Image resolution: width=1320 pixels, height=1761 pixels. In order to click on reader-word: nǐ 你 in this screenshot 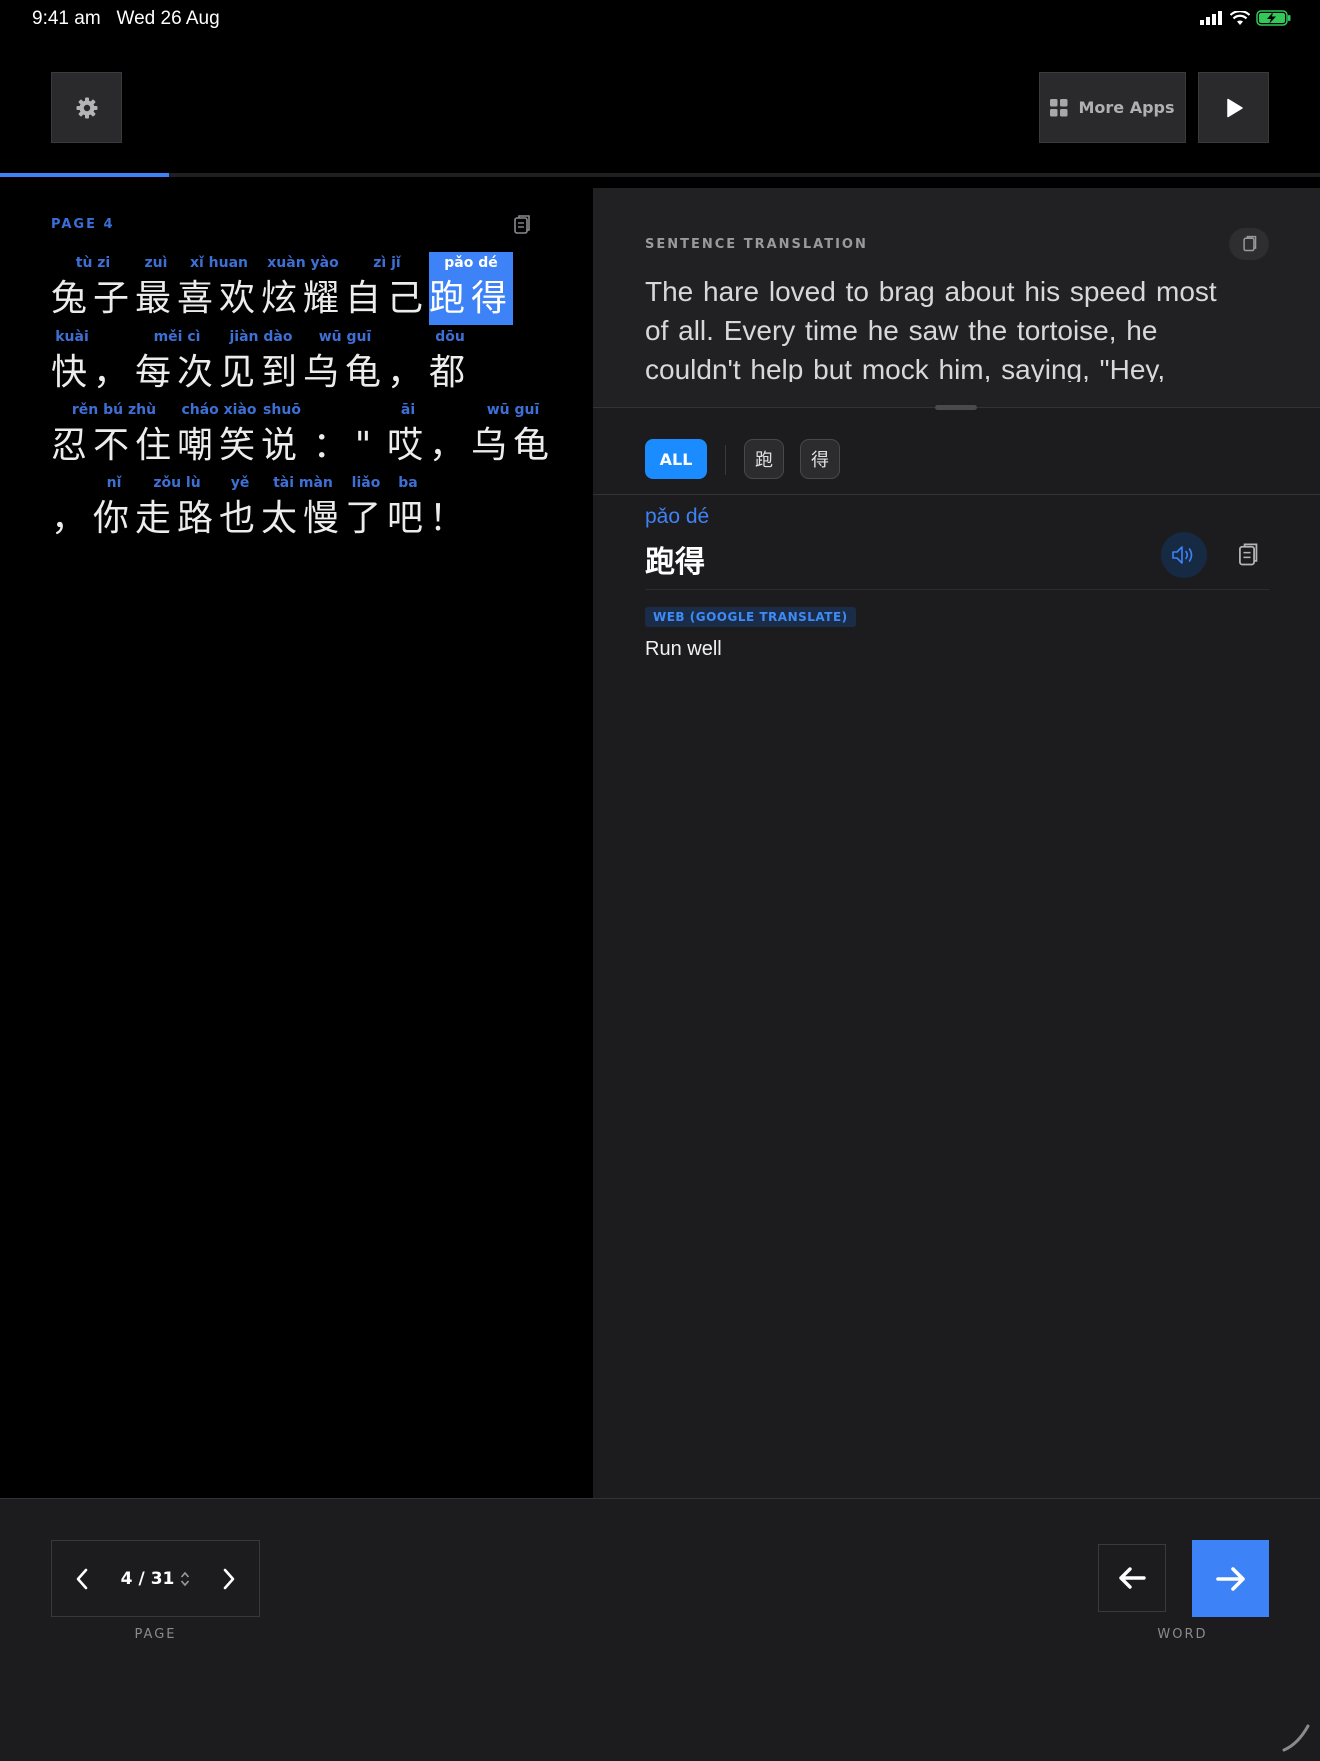, I will do `click(114, 508)`.